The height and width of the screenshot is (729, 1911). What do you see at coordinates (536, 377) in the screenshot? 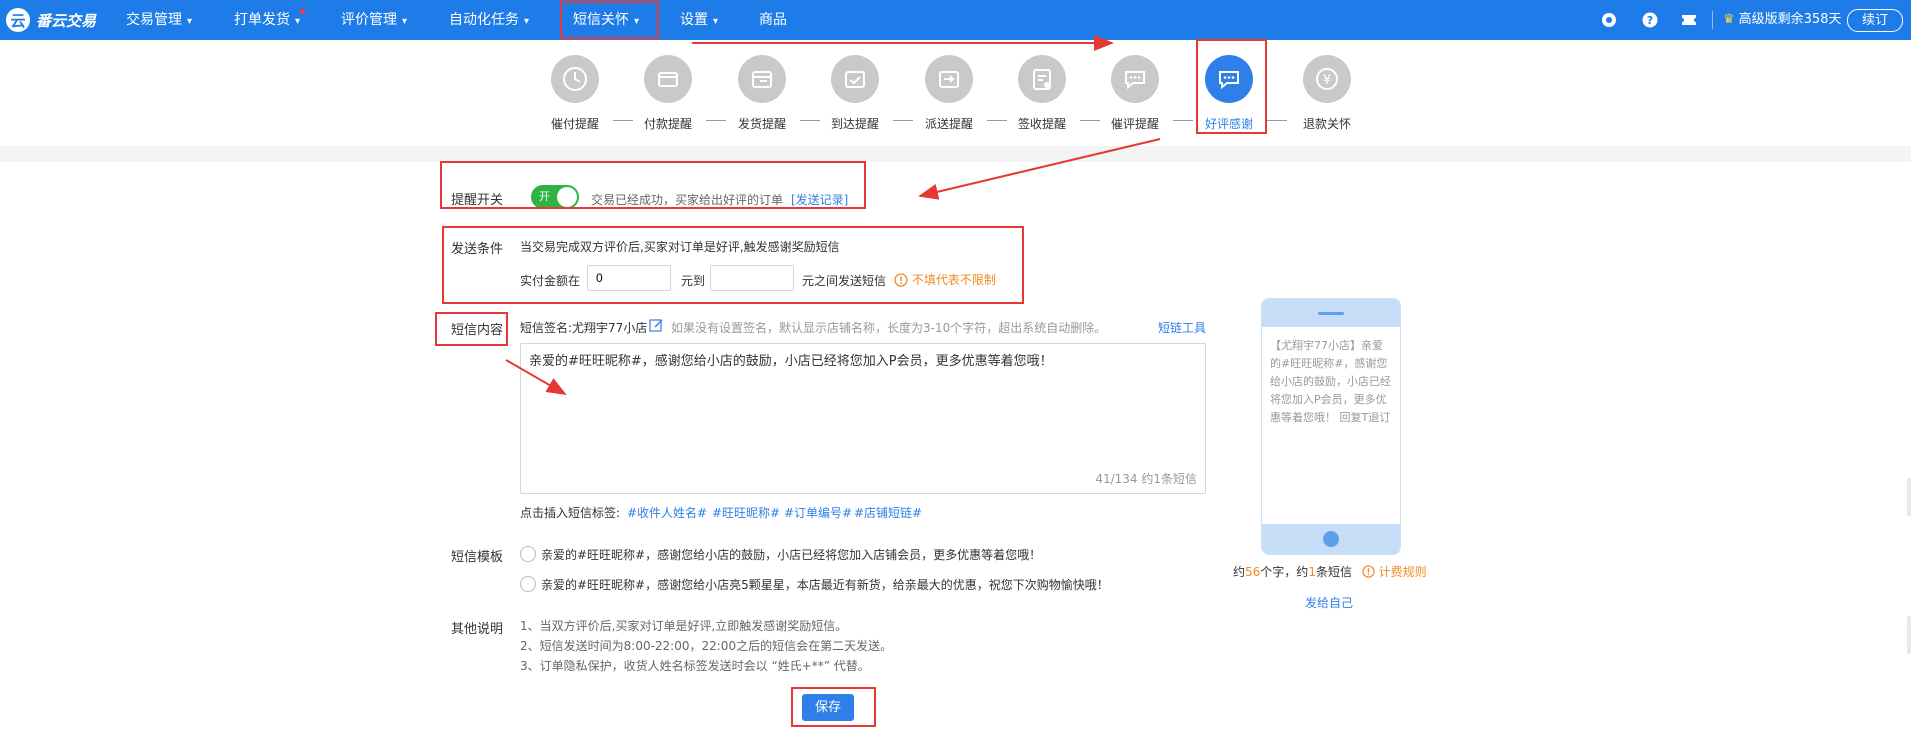
I see `arrow-to-content` at bounding box center [536, 377].